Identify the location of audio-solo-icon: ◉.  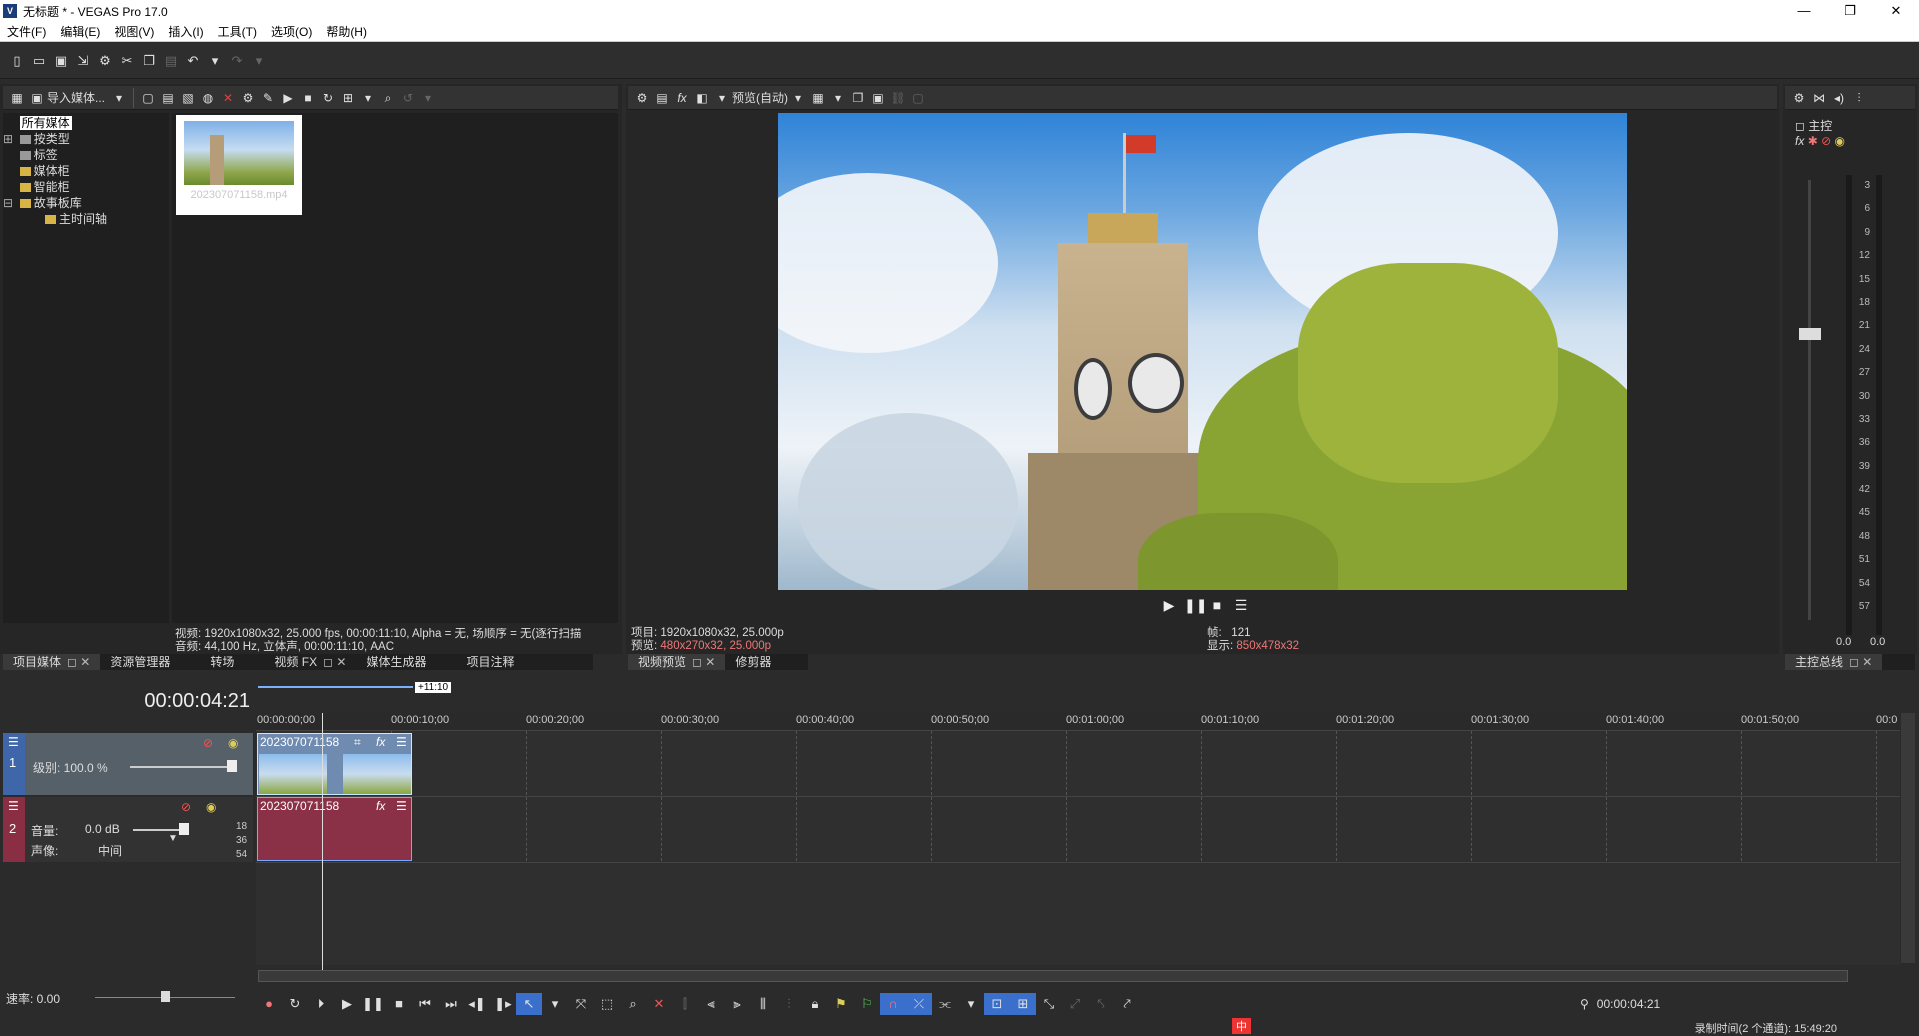
(211, 807).